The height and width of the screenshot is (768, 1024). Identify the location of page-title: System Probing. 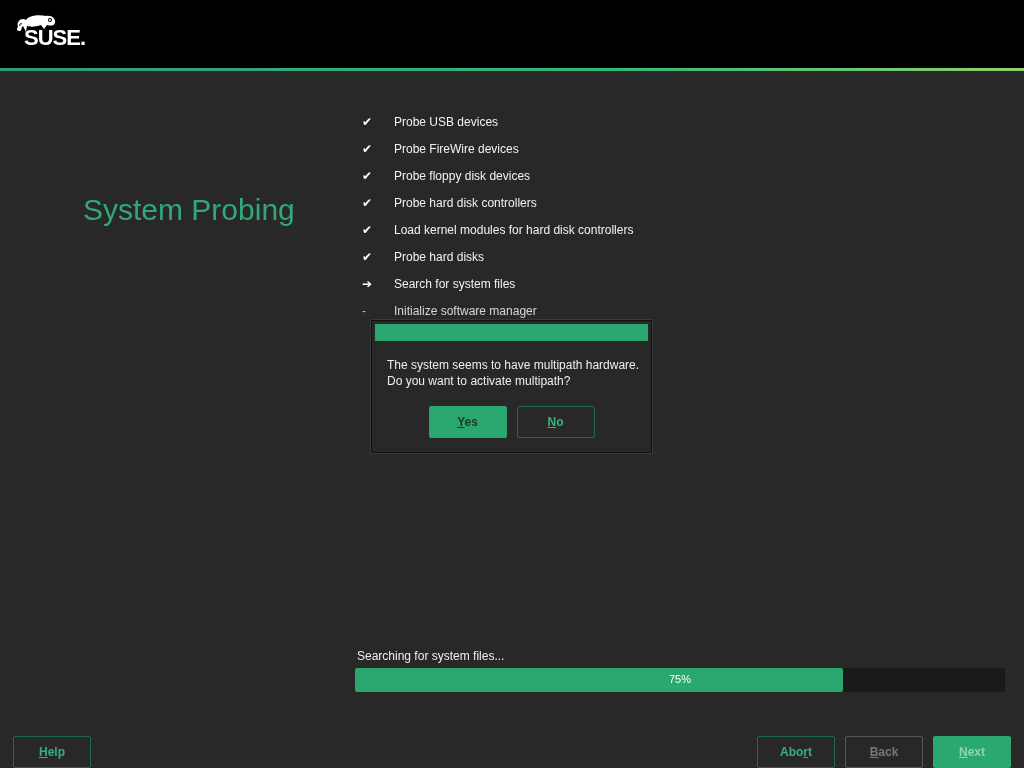
(189, 210).